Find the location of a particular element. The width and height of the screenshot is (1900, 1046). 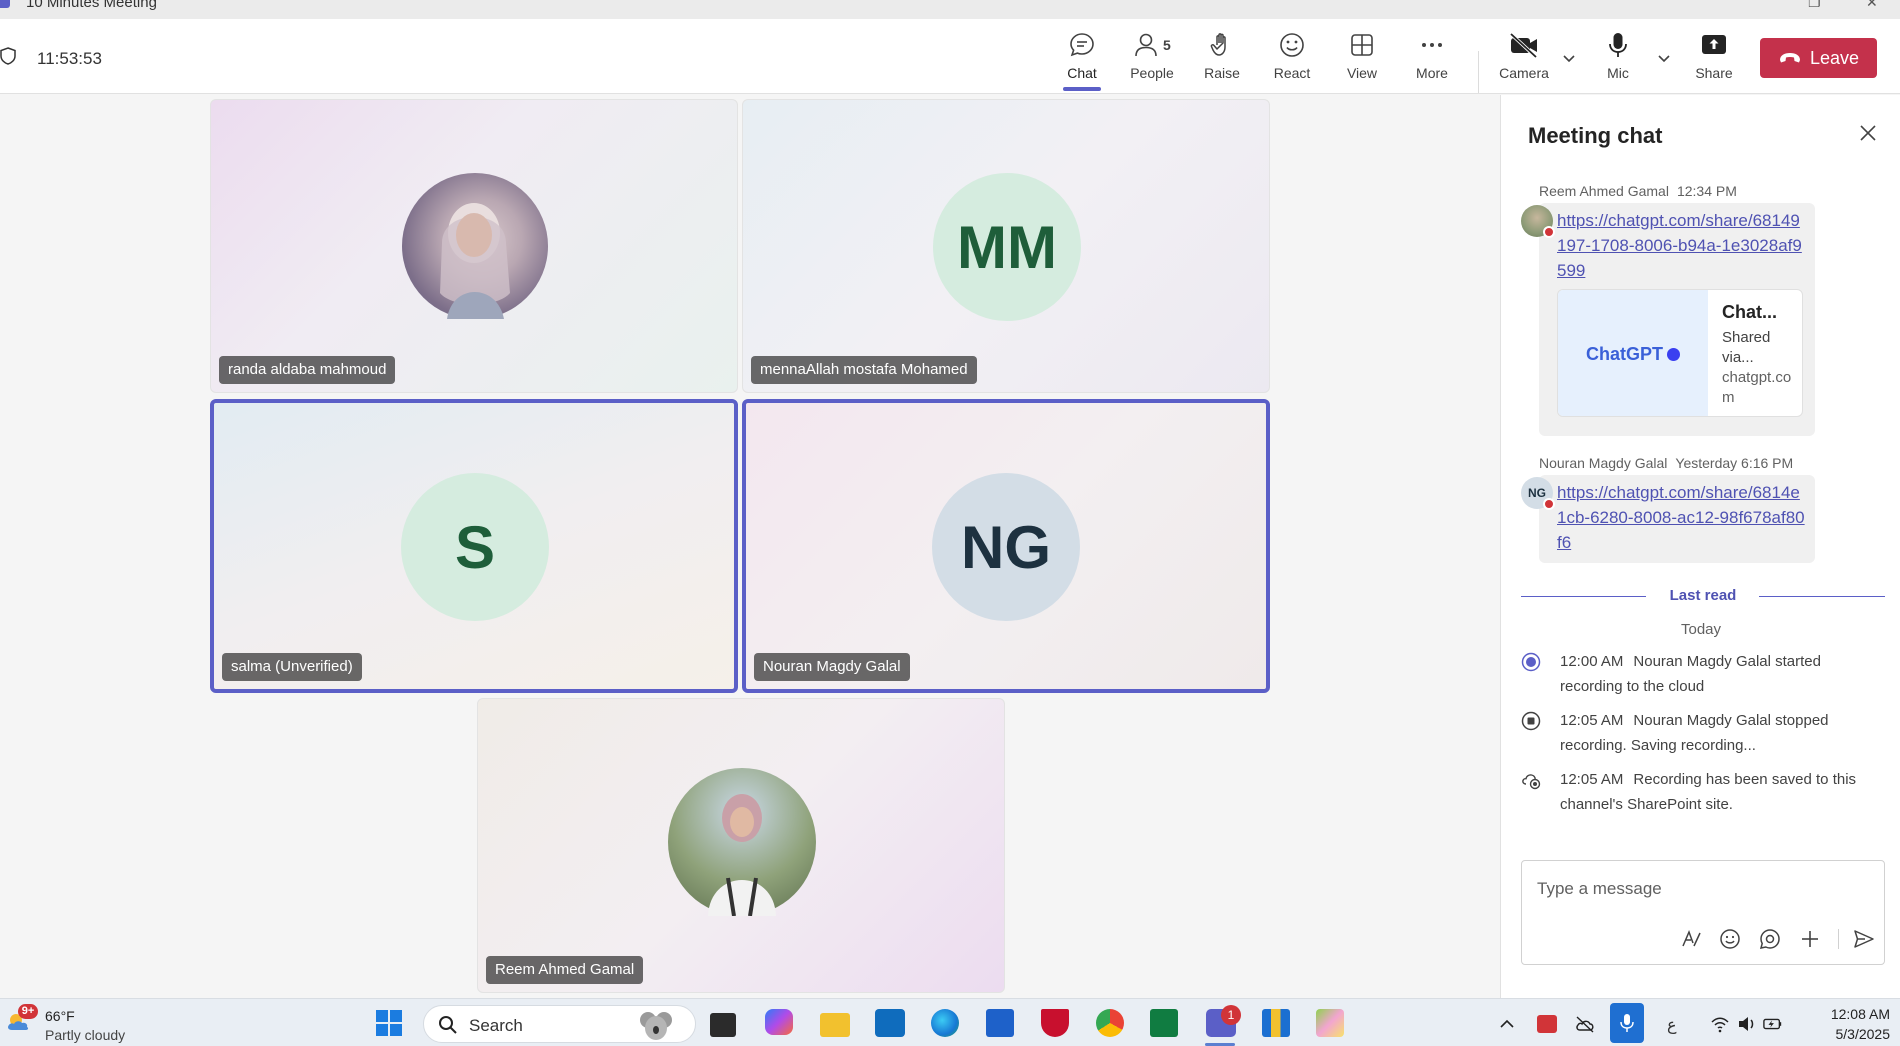

raise-hand-button: Raise is located at coordinates (1222, 58).